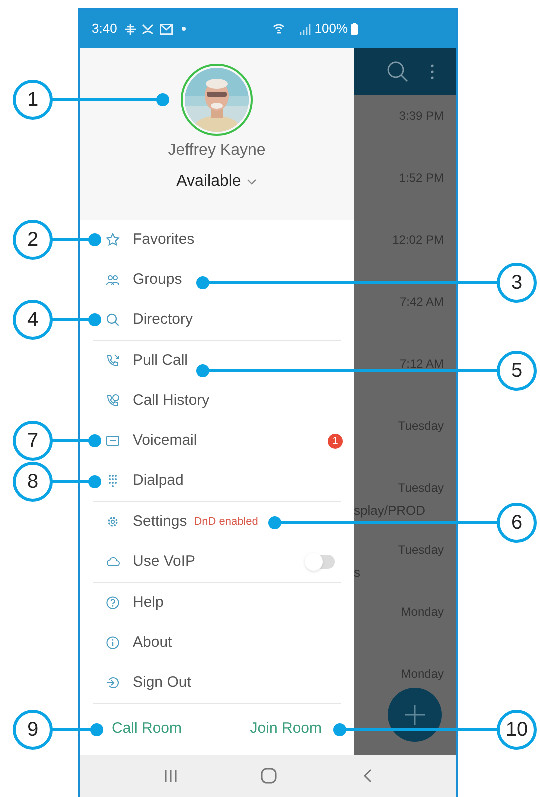  I want to click on menu-item: Directory, so click(217, 320).